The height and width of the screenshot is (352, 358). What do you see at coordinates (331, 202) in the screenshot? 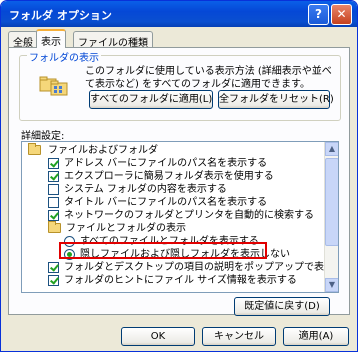
I see `scroll-thumb` at bounding box center [331, 202].